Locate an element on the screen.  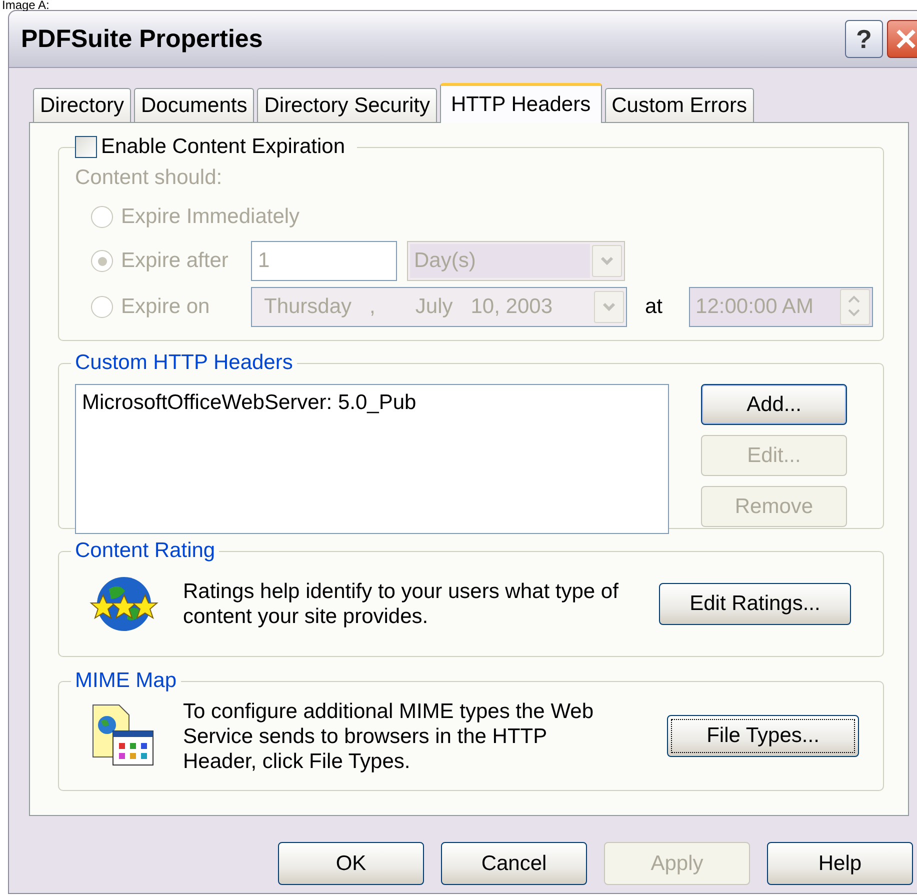
date-part: 10, 2003 is located at coordinates (511, 307).